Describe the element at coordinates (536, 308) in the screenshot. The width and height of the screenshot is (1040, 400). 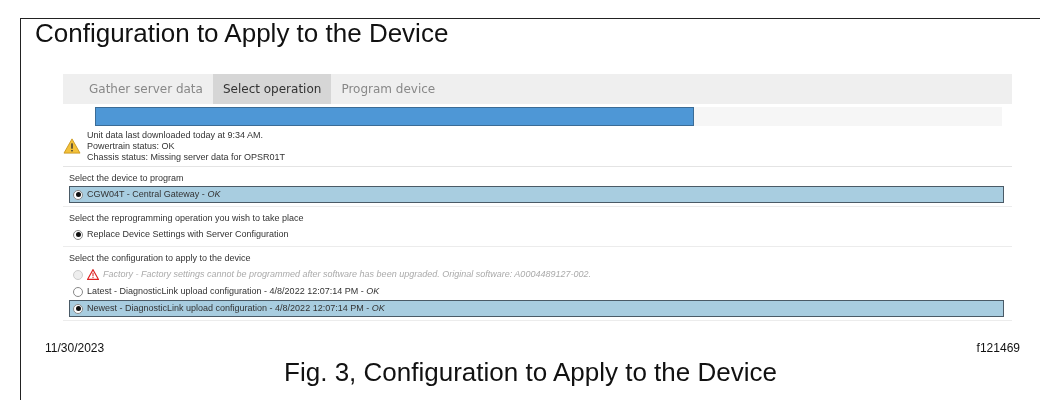
I see `option-row: Newest - DiagnosticLink upload configuration - 4/8/2022 12:07:14 PM - OK` at that location.